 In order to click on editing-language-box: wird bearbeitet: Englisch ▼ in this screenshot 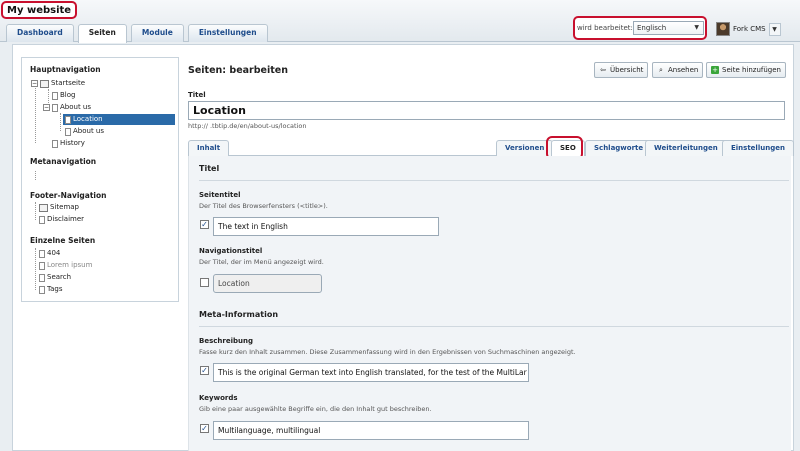, I will do `click(640, 28)`.